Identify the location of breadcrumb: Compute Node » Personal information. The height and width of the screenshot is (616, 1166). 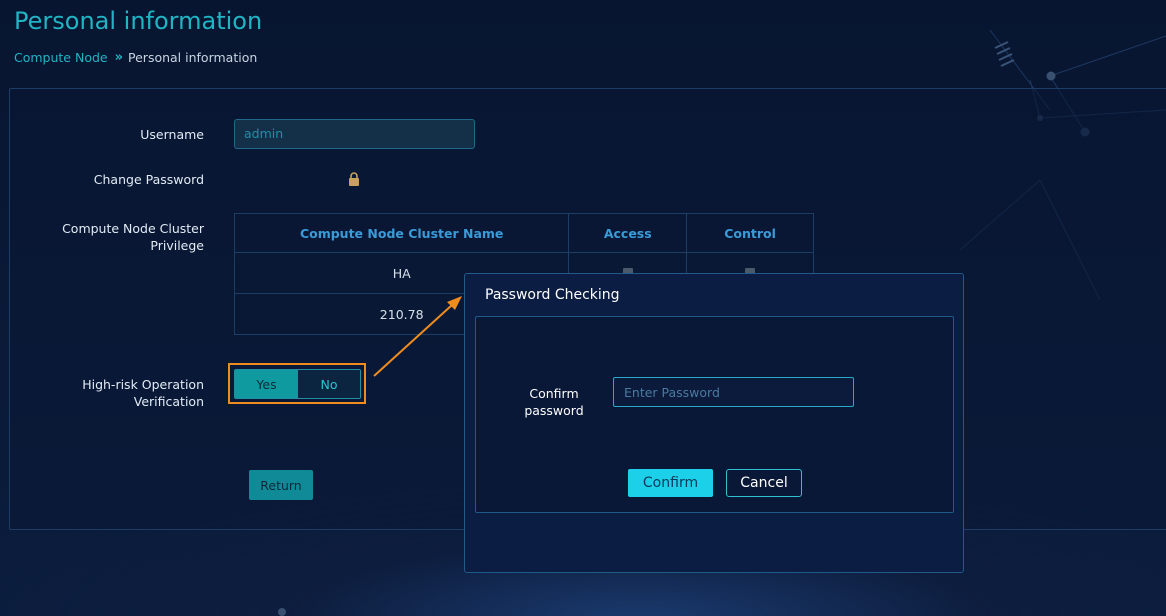
(135, 57).